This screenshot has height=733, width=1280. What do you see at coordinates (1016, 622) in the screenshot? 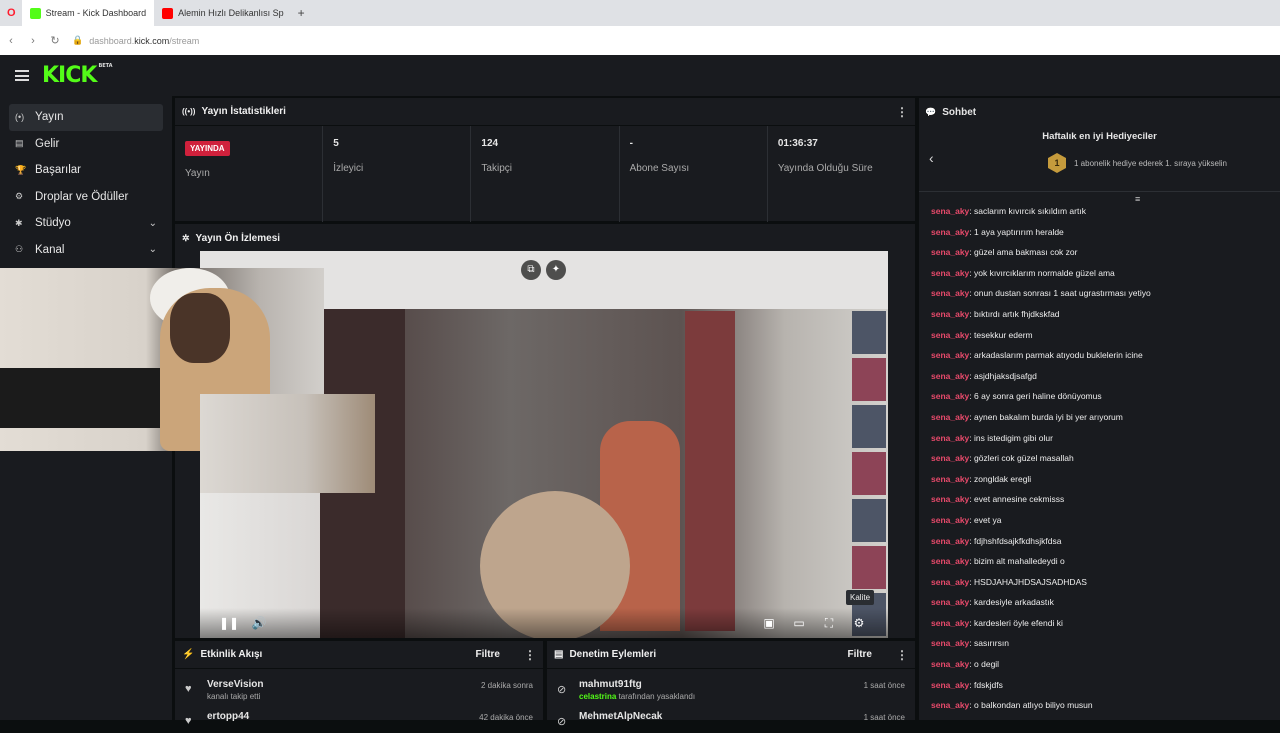
I see `chat-text: : kardesleri öyle efendi ki` at bounding box center [1016, 622].